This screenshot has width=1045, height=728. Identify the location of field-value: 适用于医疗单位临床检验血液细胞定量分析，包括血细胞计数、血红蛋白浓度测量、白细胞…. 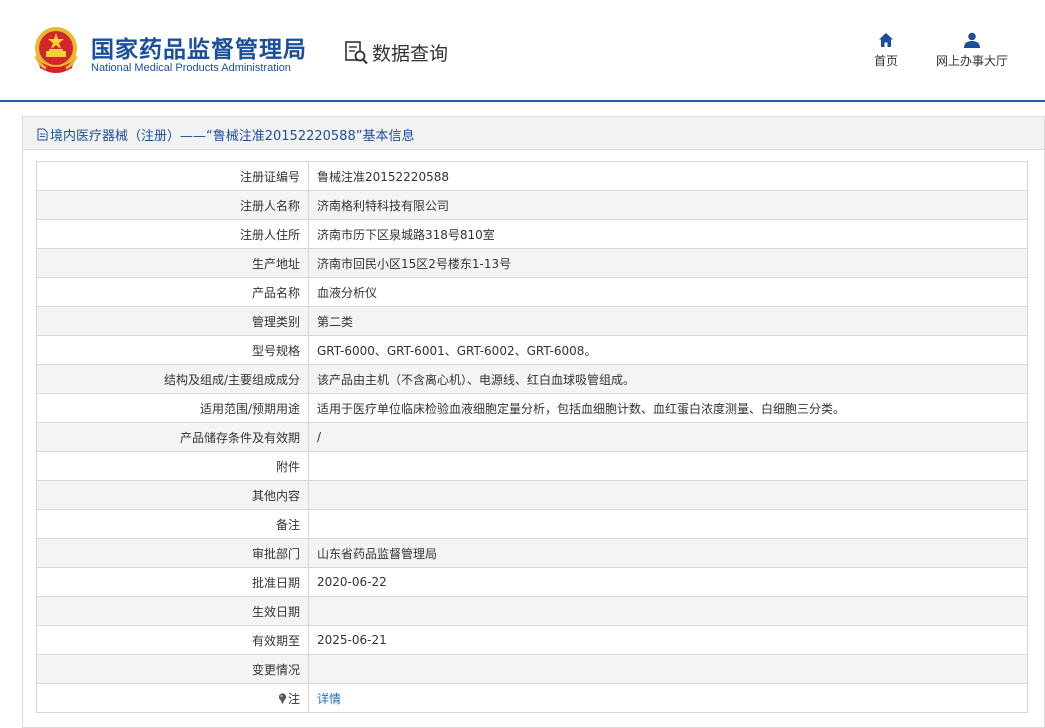
(668, 408).